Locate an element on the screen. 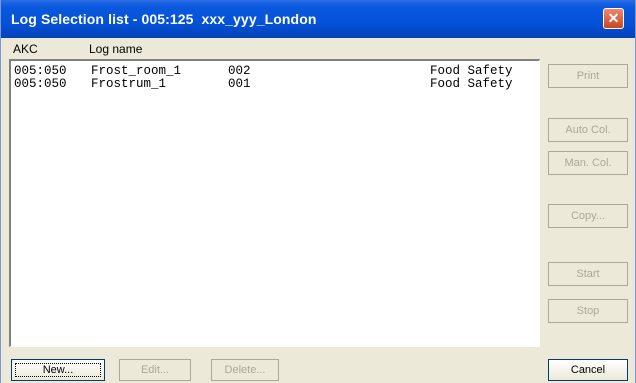  row-log-name: Frostrum_1 is located at coordinates (129, 84).